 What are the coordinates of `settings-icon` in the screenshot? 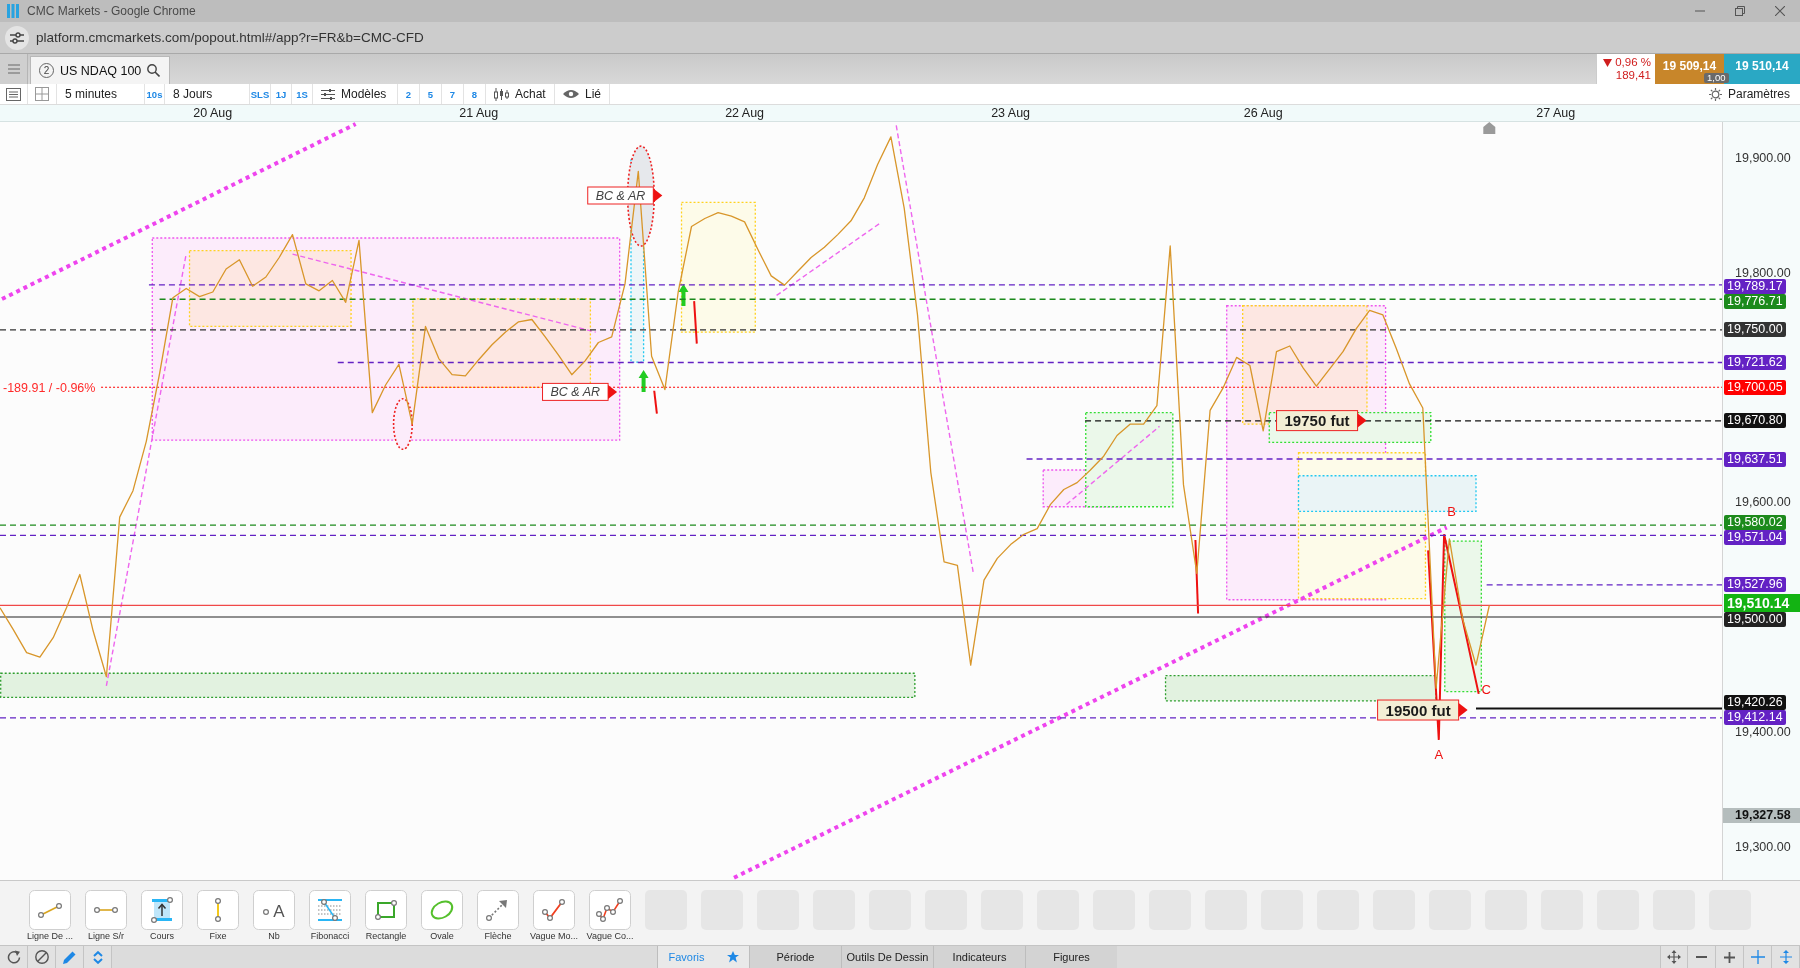 It's located at (1715, 94).